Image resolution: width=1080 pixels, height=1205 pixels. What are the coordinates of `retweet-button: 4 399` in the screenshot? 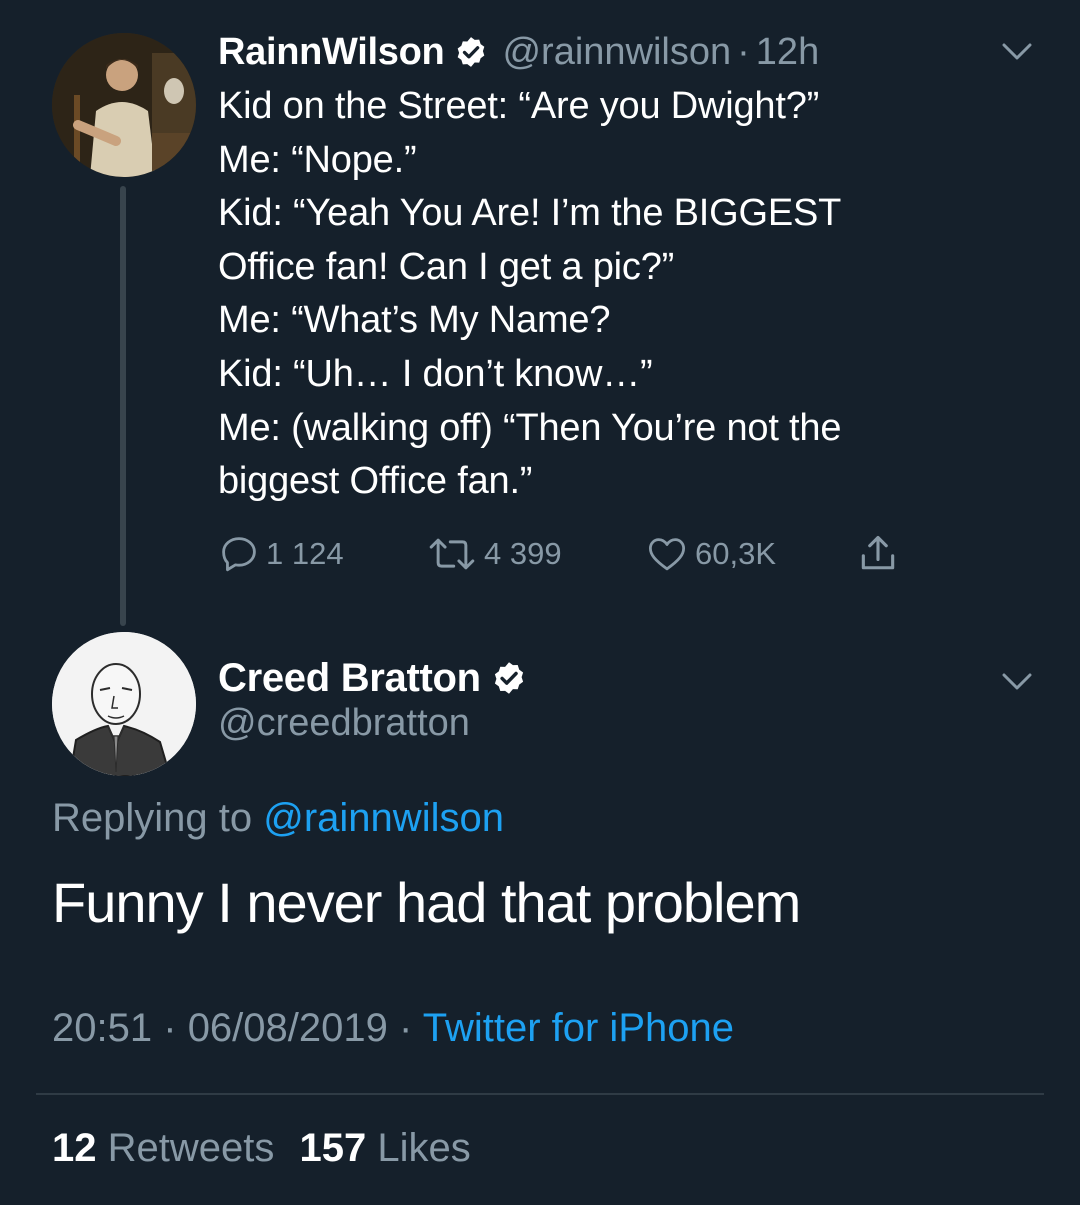 It's located at (494, 554).